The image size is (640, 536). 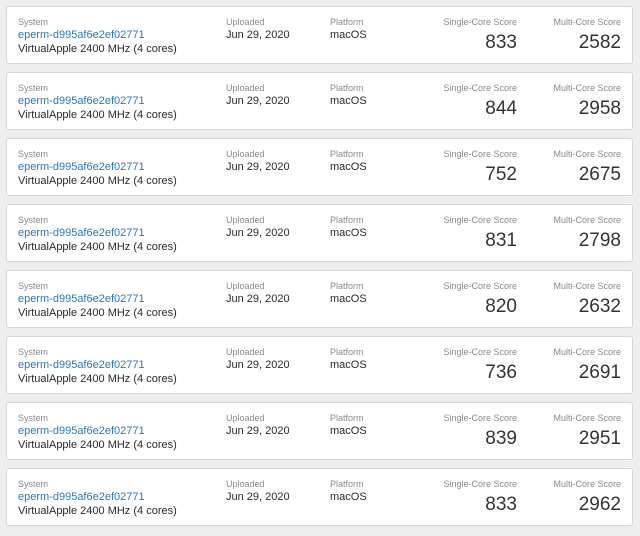 What do you see at coordinates (599, 240) in the screenshot?
I see `multi-core-score: 2798` at bounding box center [599, 240].